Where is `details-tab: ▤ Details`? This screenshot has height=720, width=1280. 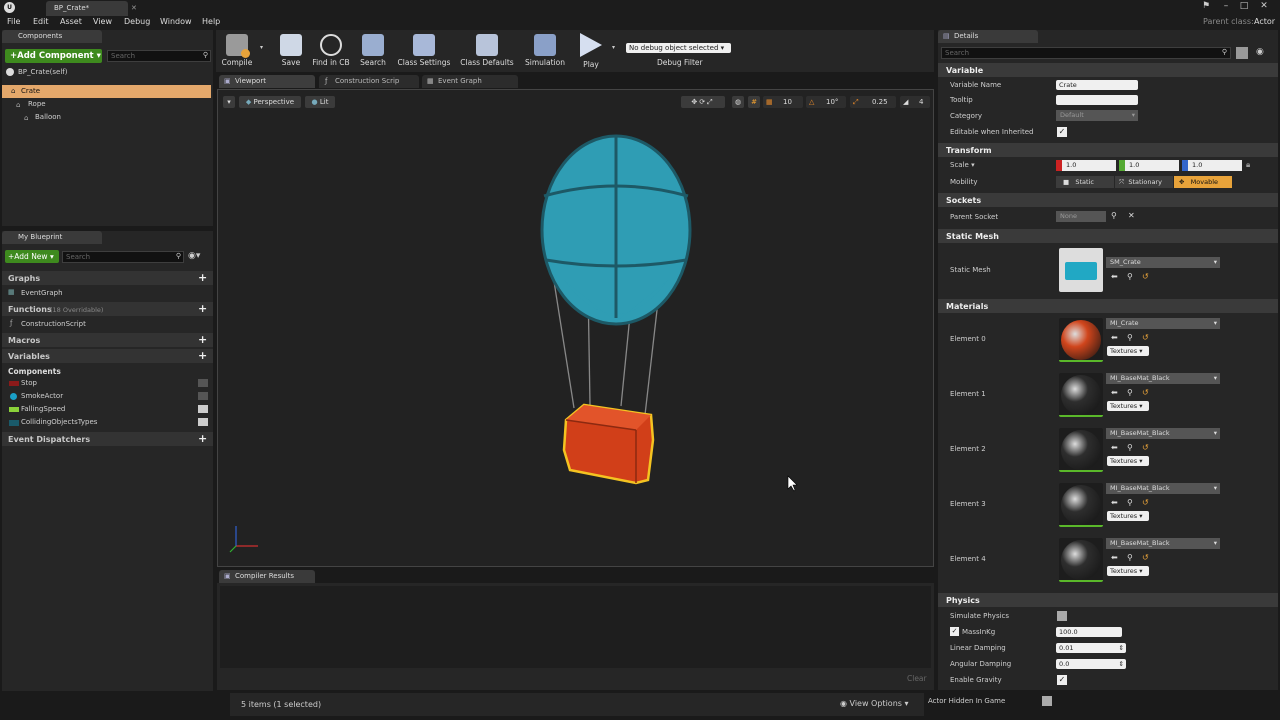
details-tab: ▤ Details is located at coordinates (988, 36).